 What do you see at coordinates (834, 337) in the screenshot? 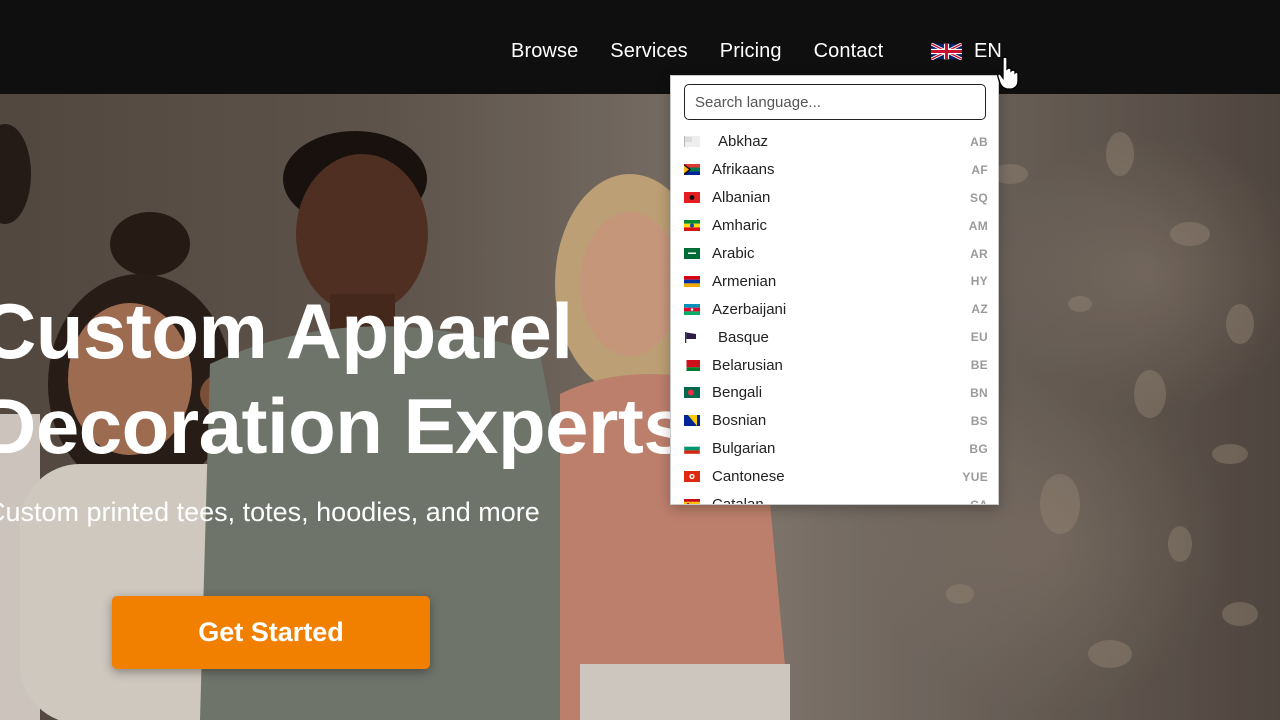
I see `language-item-basque: Basque EU` at bounding box center [834, 337].